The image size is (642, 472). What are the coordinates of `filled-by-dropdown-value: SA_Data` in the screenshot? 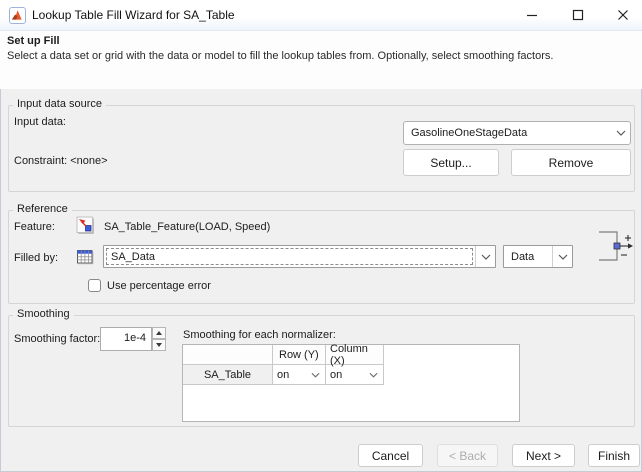 It's located at (133, 256).